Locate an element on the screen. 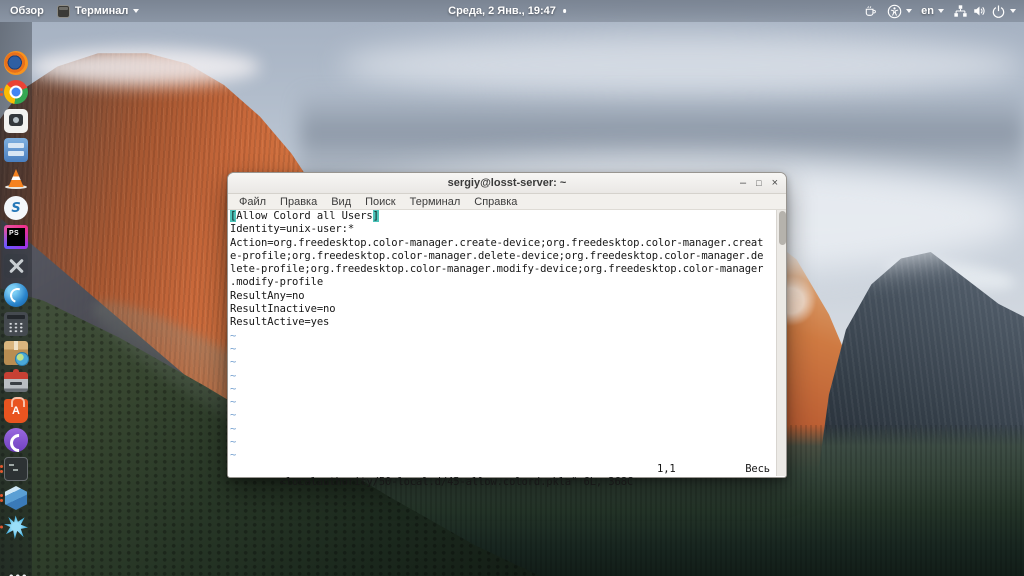  steam-glyph: S is located at coordinates (16, 208).